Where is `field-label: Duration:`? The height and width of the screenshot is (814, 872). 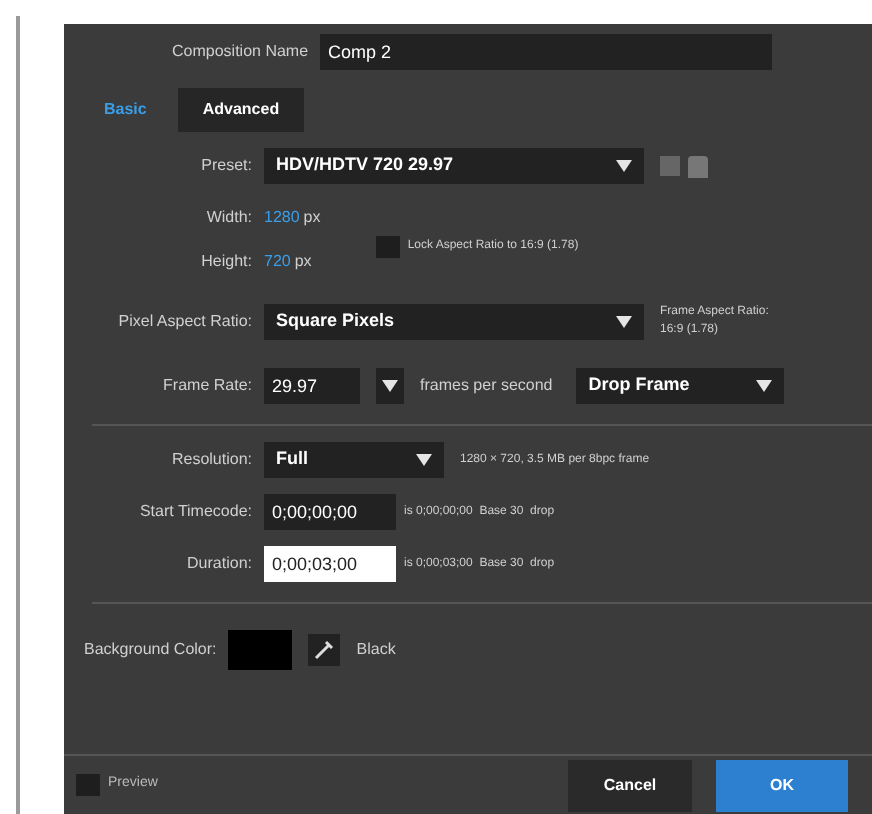
field-label: Duration: is located at coordinates (219, 564).